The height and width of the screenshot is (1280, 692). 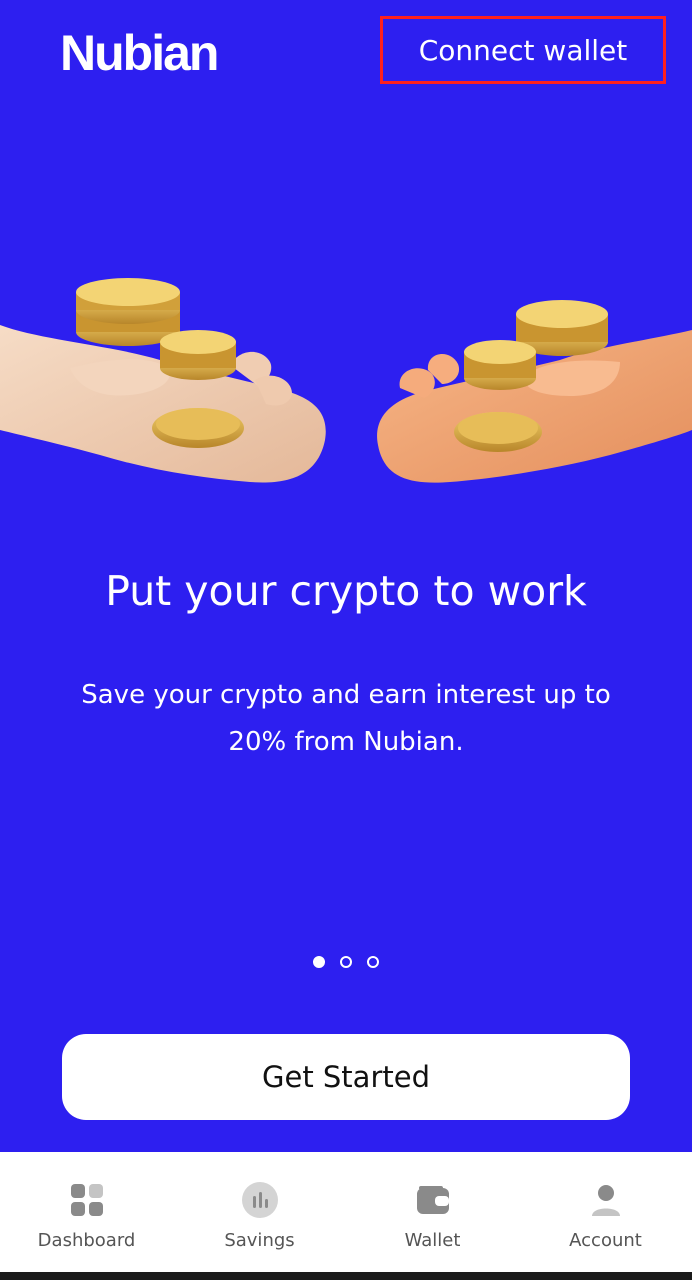 I want to click on right-hand-icon, so click(x=534, y=391).